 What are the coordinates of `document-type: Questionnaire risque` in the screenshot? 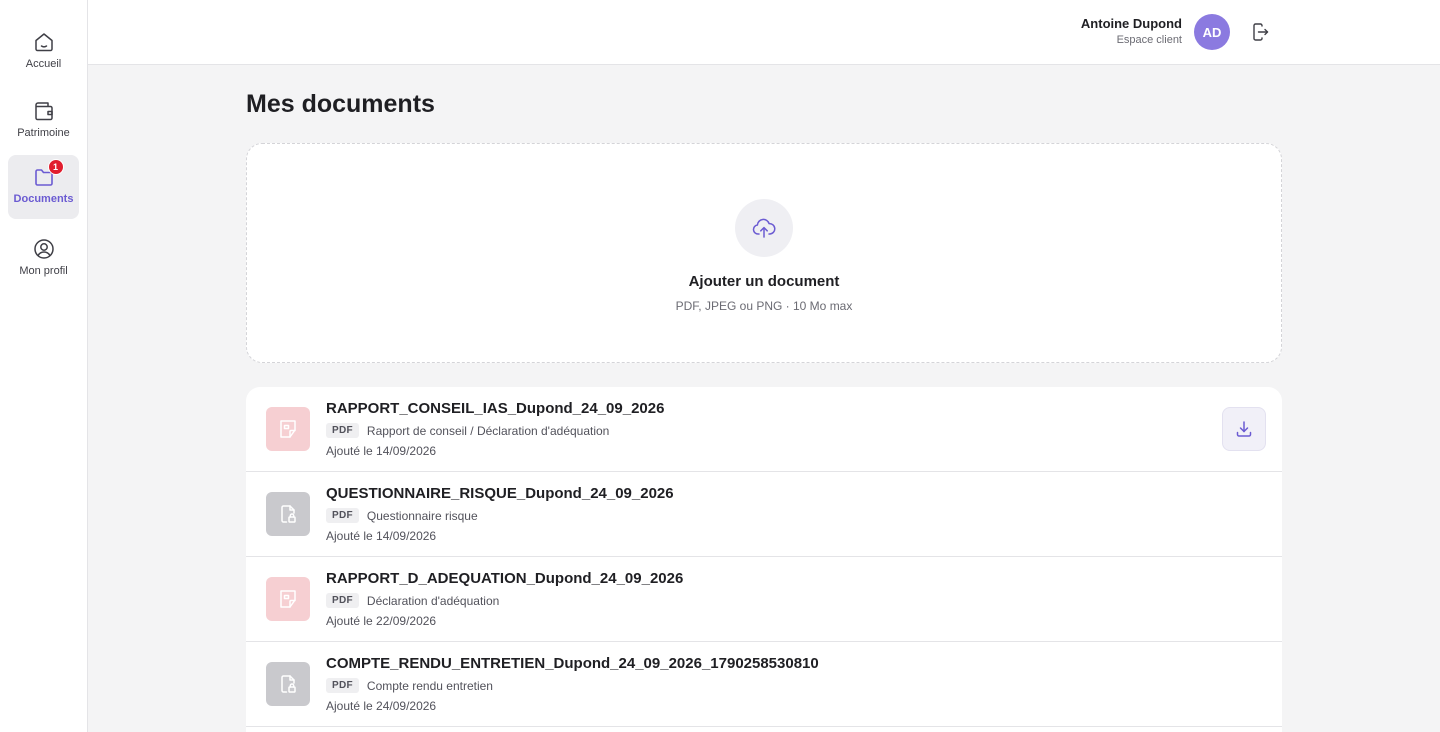 It's located at (422, 515).